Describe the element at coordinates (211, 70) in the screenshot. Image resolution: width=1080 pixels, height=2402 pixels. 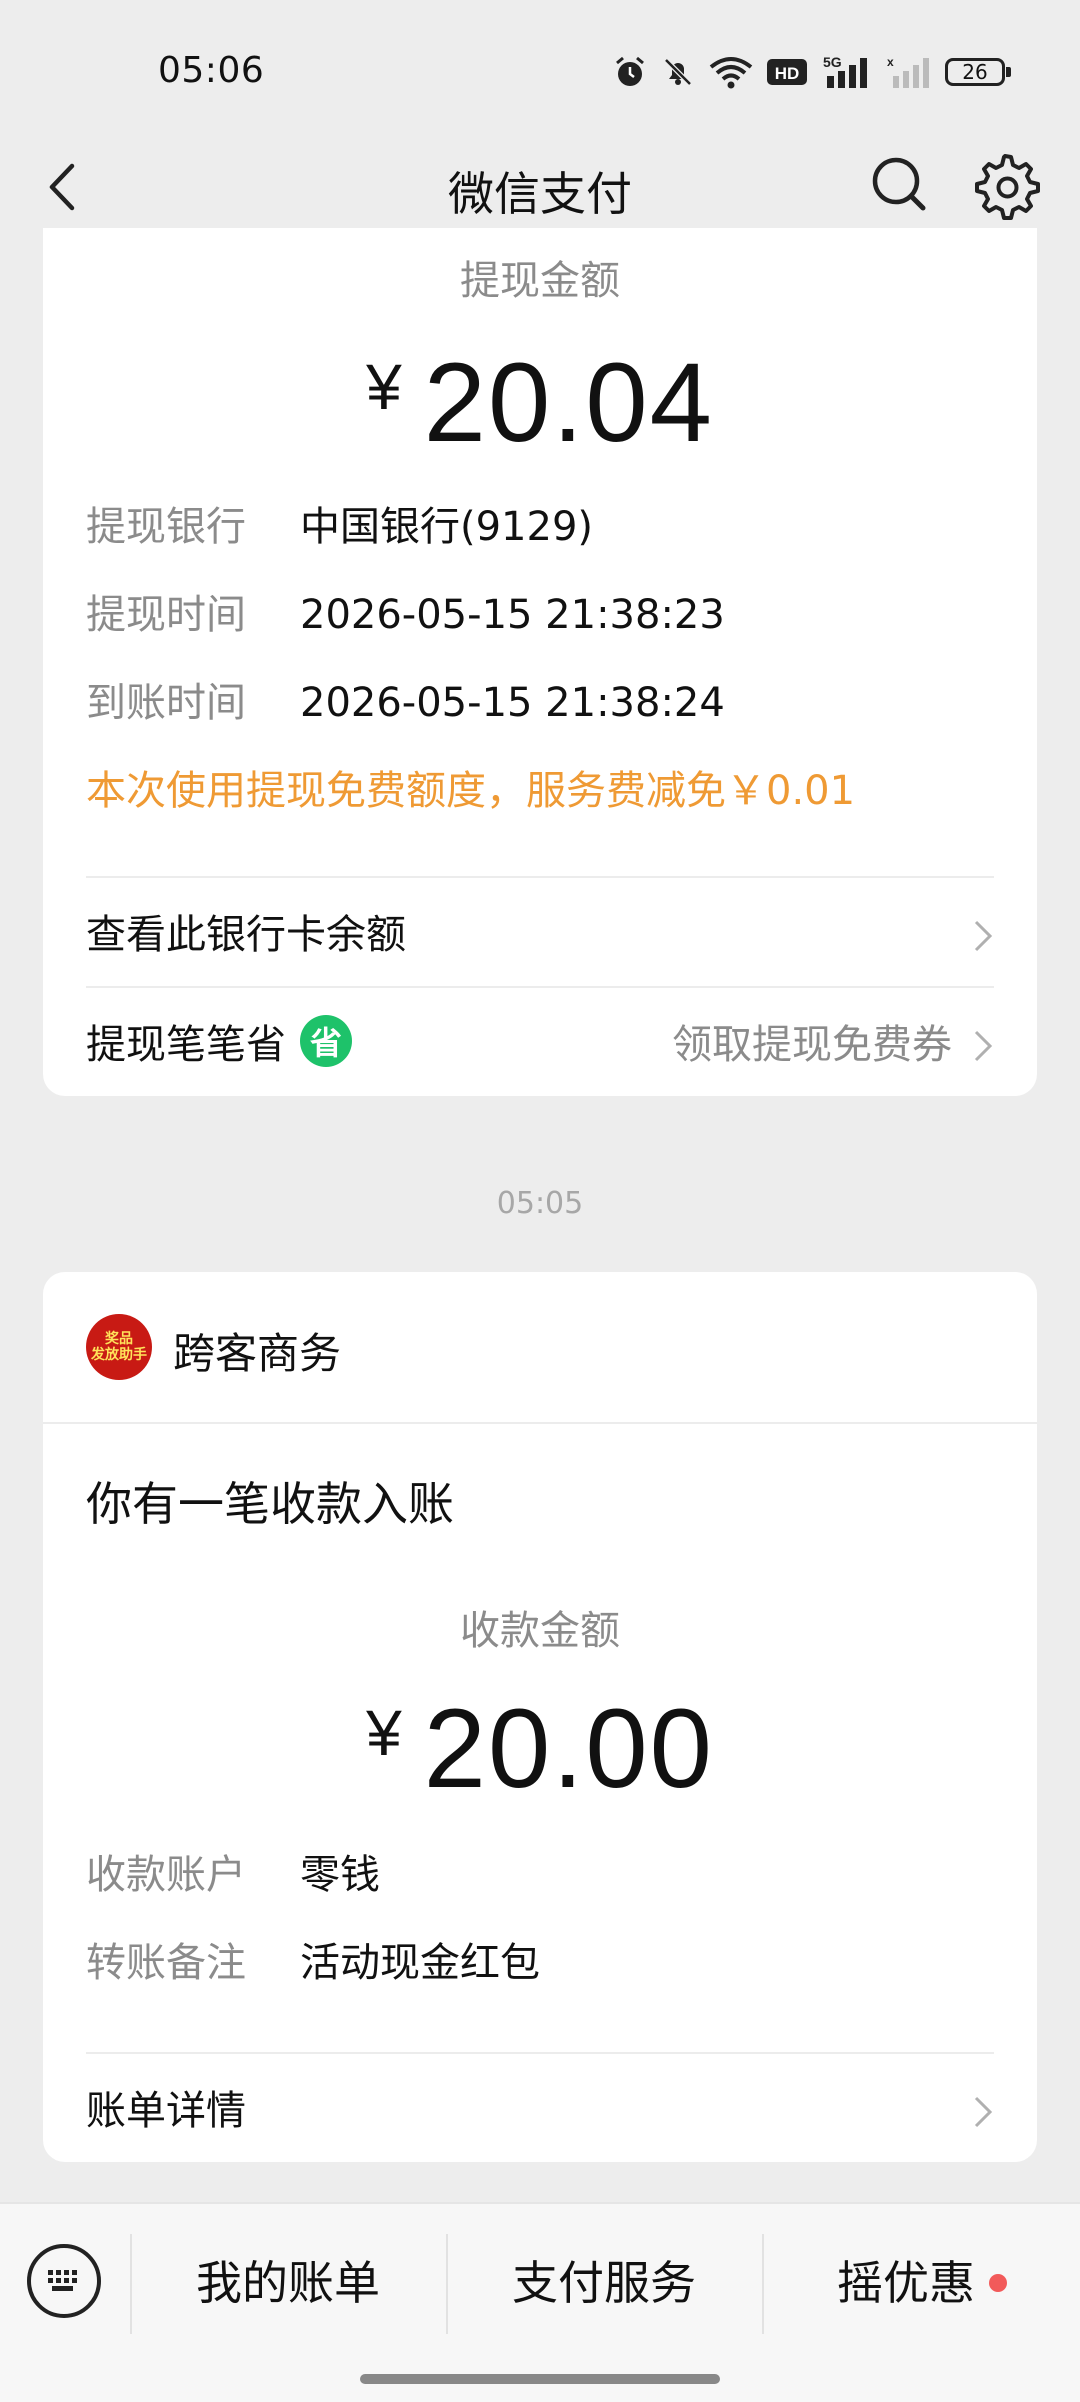
I see `status-time: 05:06` at that location.